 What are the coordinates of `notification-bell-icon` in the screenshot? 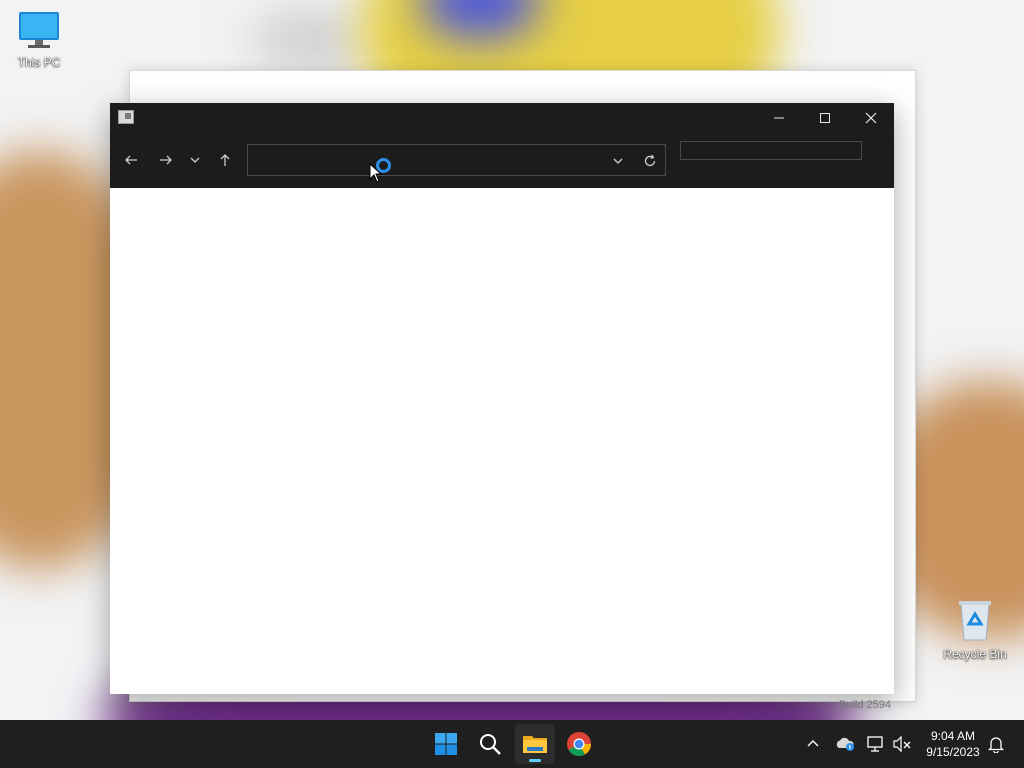 It's located at (996, 745).